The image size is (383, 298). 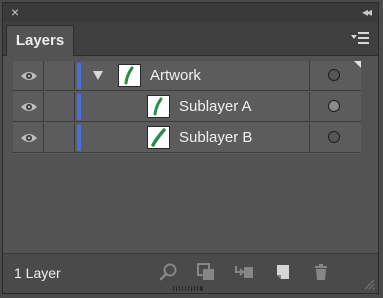 I want to click on resize-grip-icon, so click(x=188, y=288).